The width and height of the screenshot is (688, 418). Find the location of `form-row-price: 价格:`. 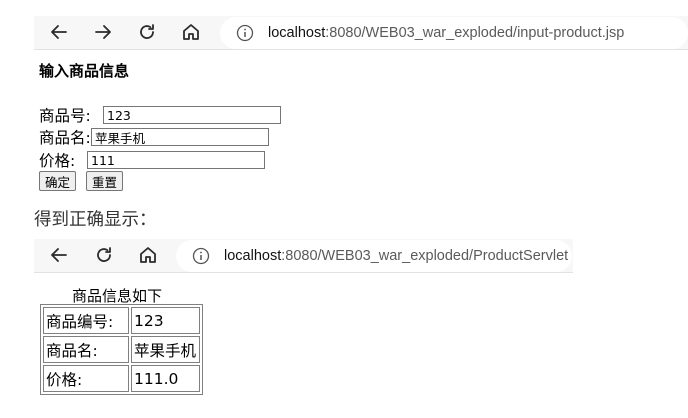

form-row-price: 价格: is located at coordinates (152, 160).